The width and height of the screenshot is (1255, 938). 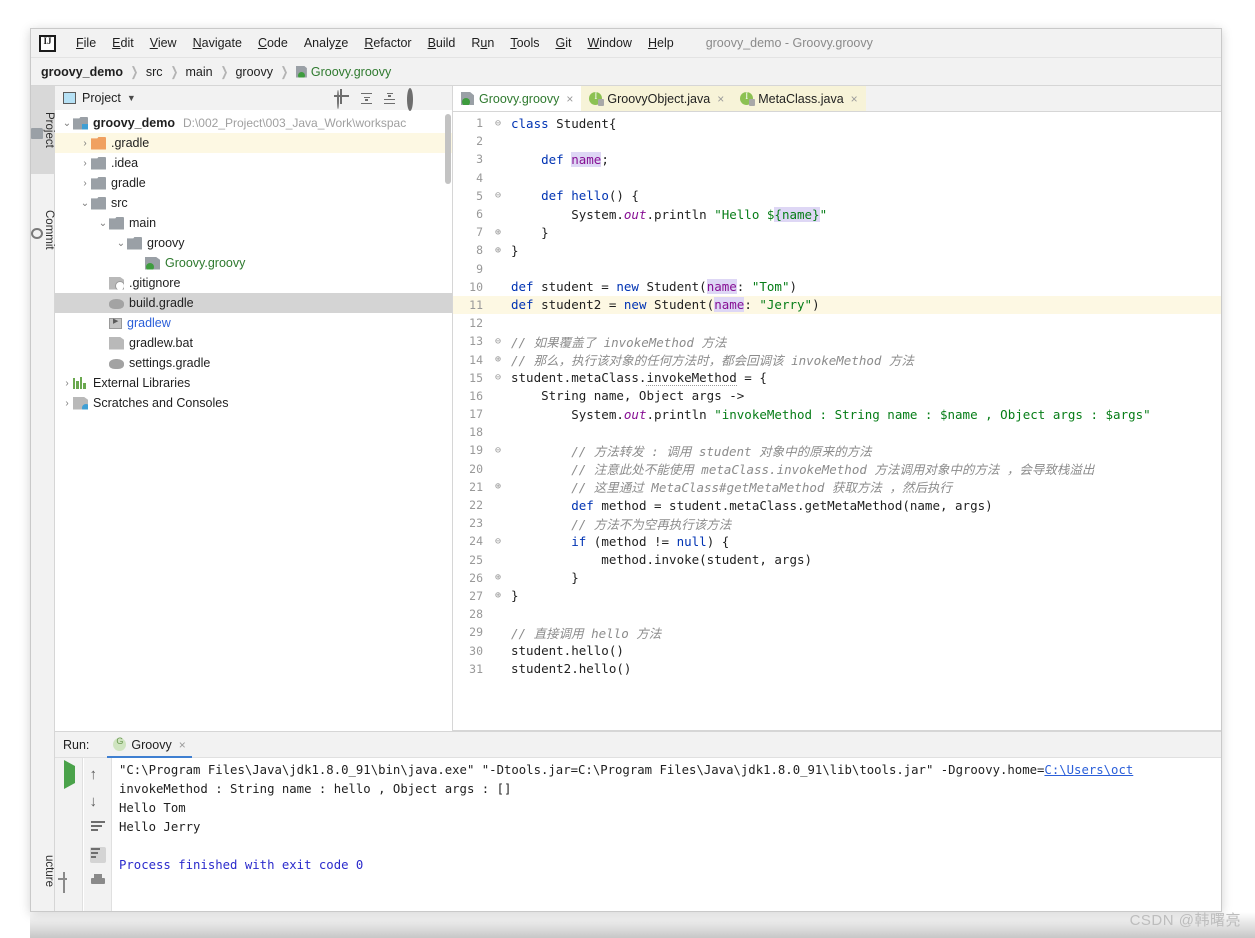 What do you see at coordinates (43, 881) in the screenshot?
I see `sidebar-item-structure: ucture` at bounding box center [43, 881].